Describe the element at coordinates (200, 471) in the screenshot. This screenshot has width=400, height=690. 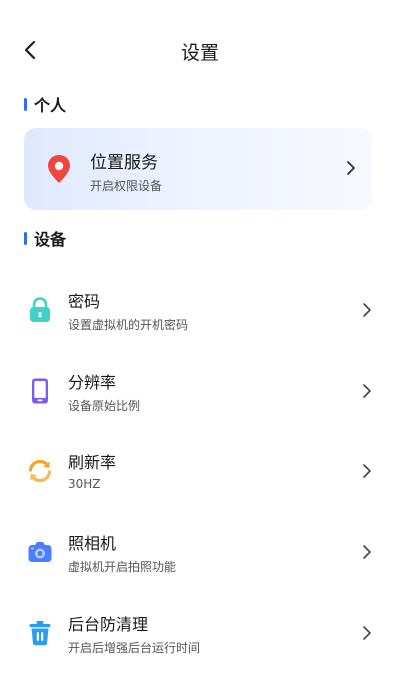
I see `settings-row-refresh-rate: 刷新率 30HZ` at that location.